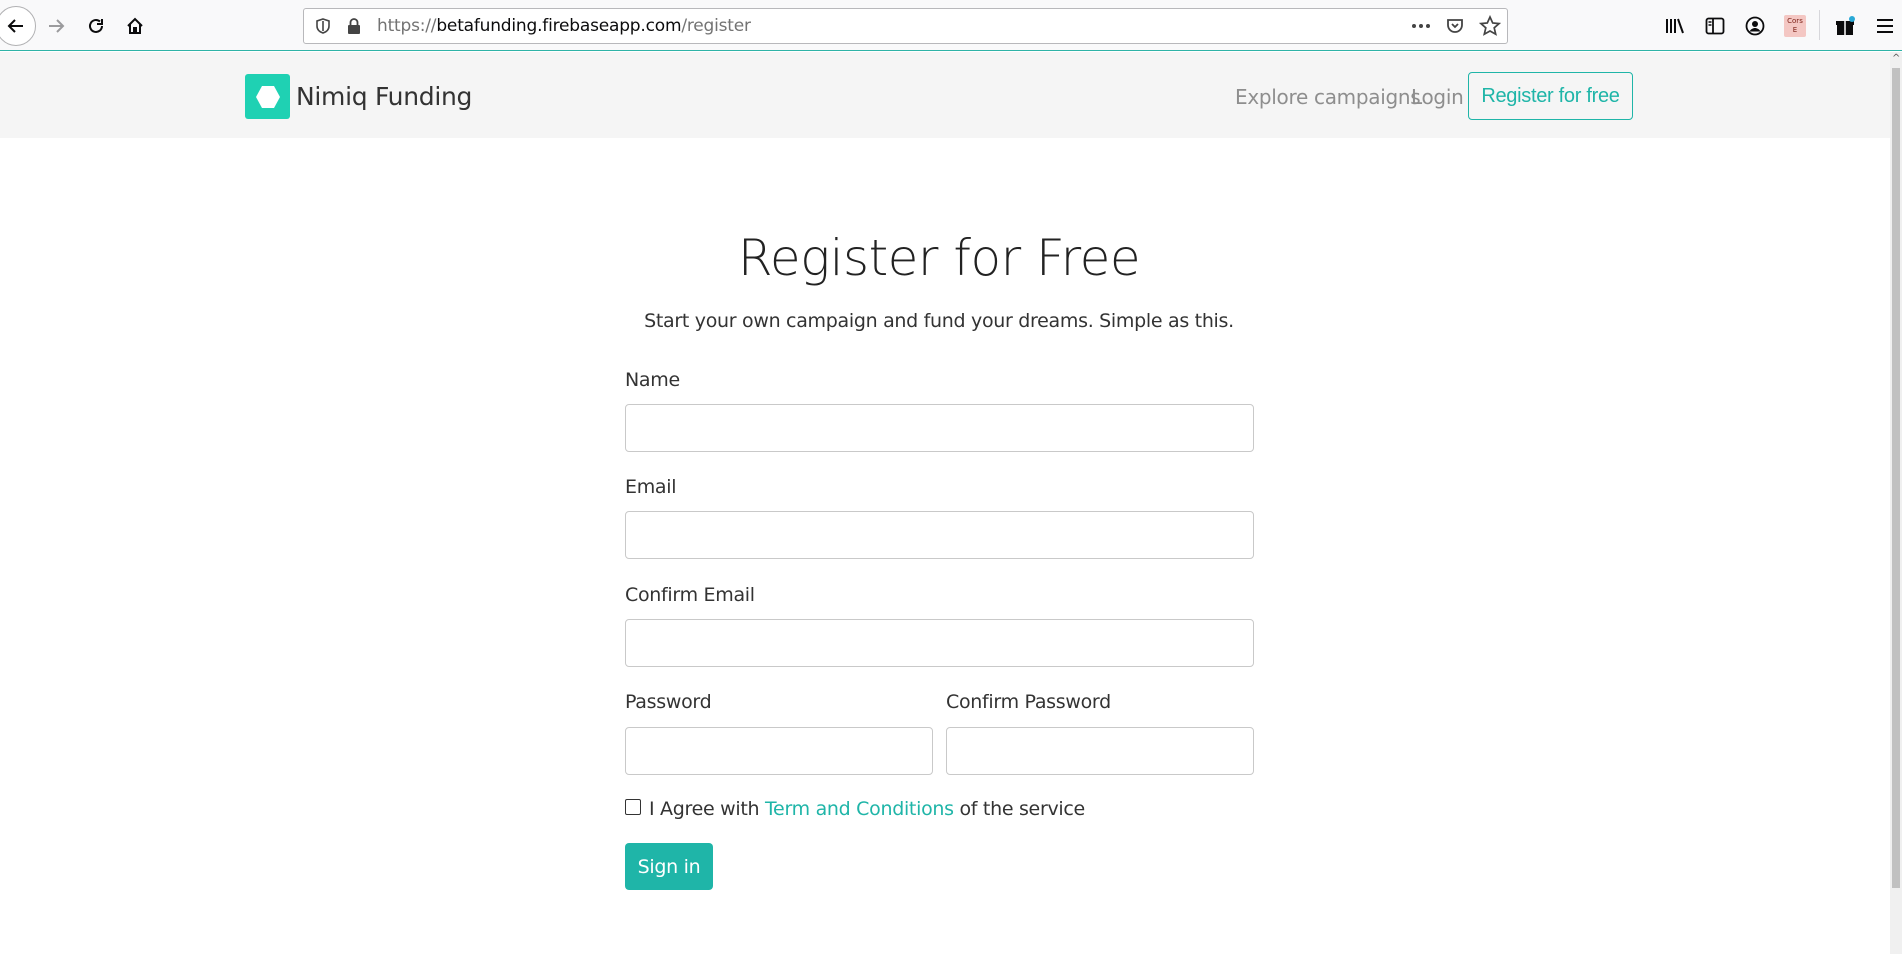 This screenshot has width=1902, height=954. I want to click on home-button, so click(135, 26).